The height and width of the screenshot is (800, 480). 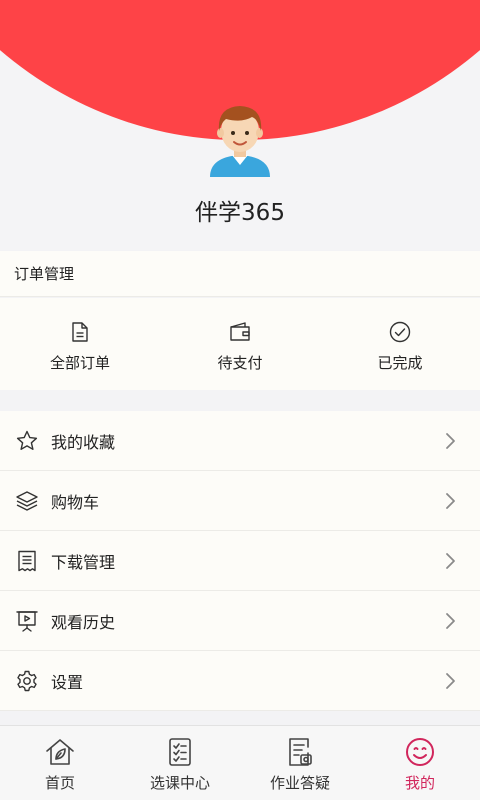 What do you see at coordinates (83, 622) in the screenshot?
I see `menu-item-label: 观看历史` at bounding box center [83, 622].